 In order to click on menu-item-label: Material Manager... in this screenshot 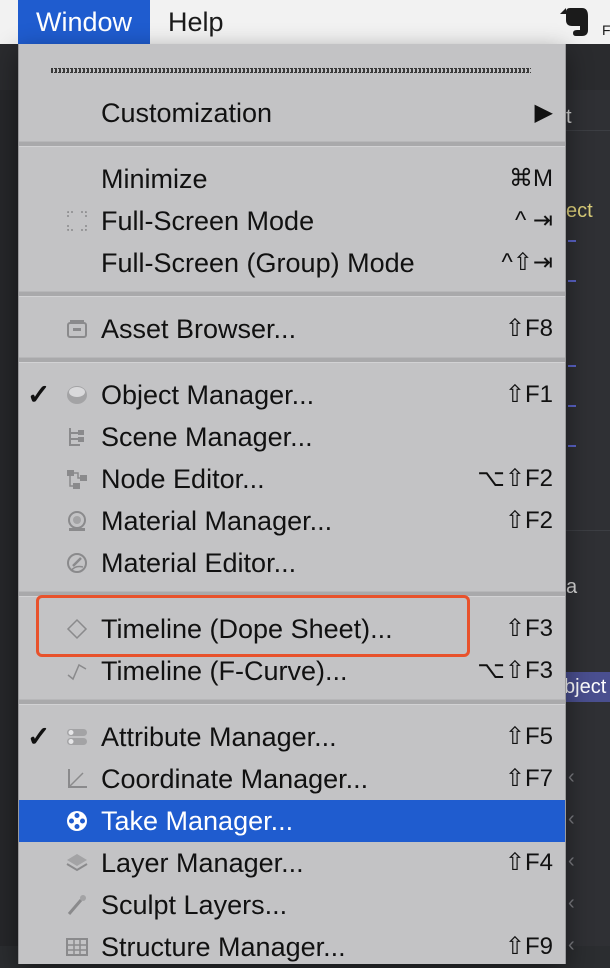, I will do `click(217, 521)`.